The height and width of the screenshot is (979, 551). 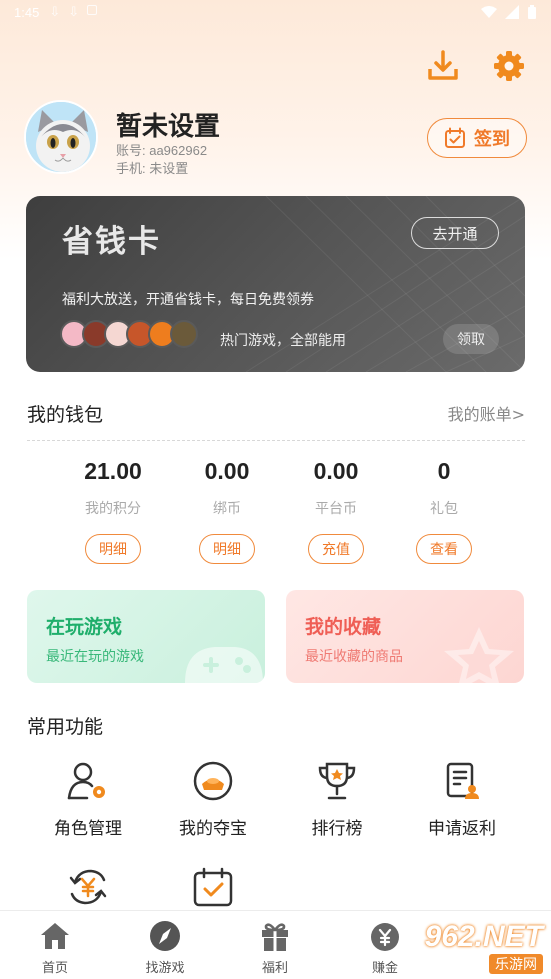 I want to click on hot-games-text: 热门游戏，全部能用, so click(x=283, y=341).